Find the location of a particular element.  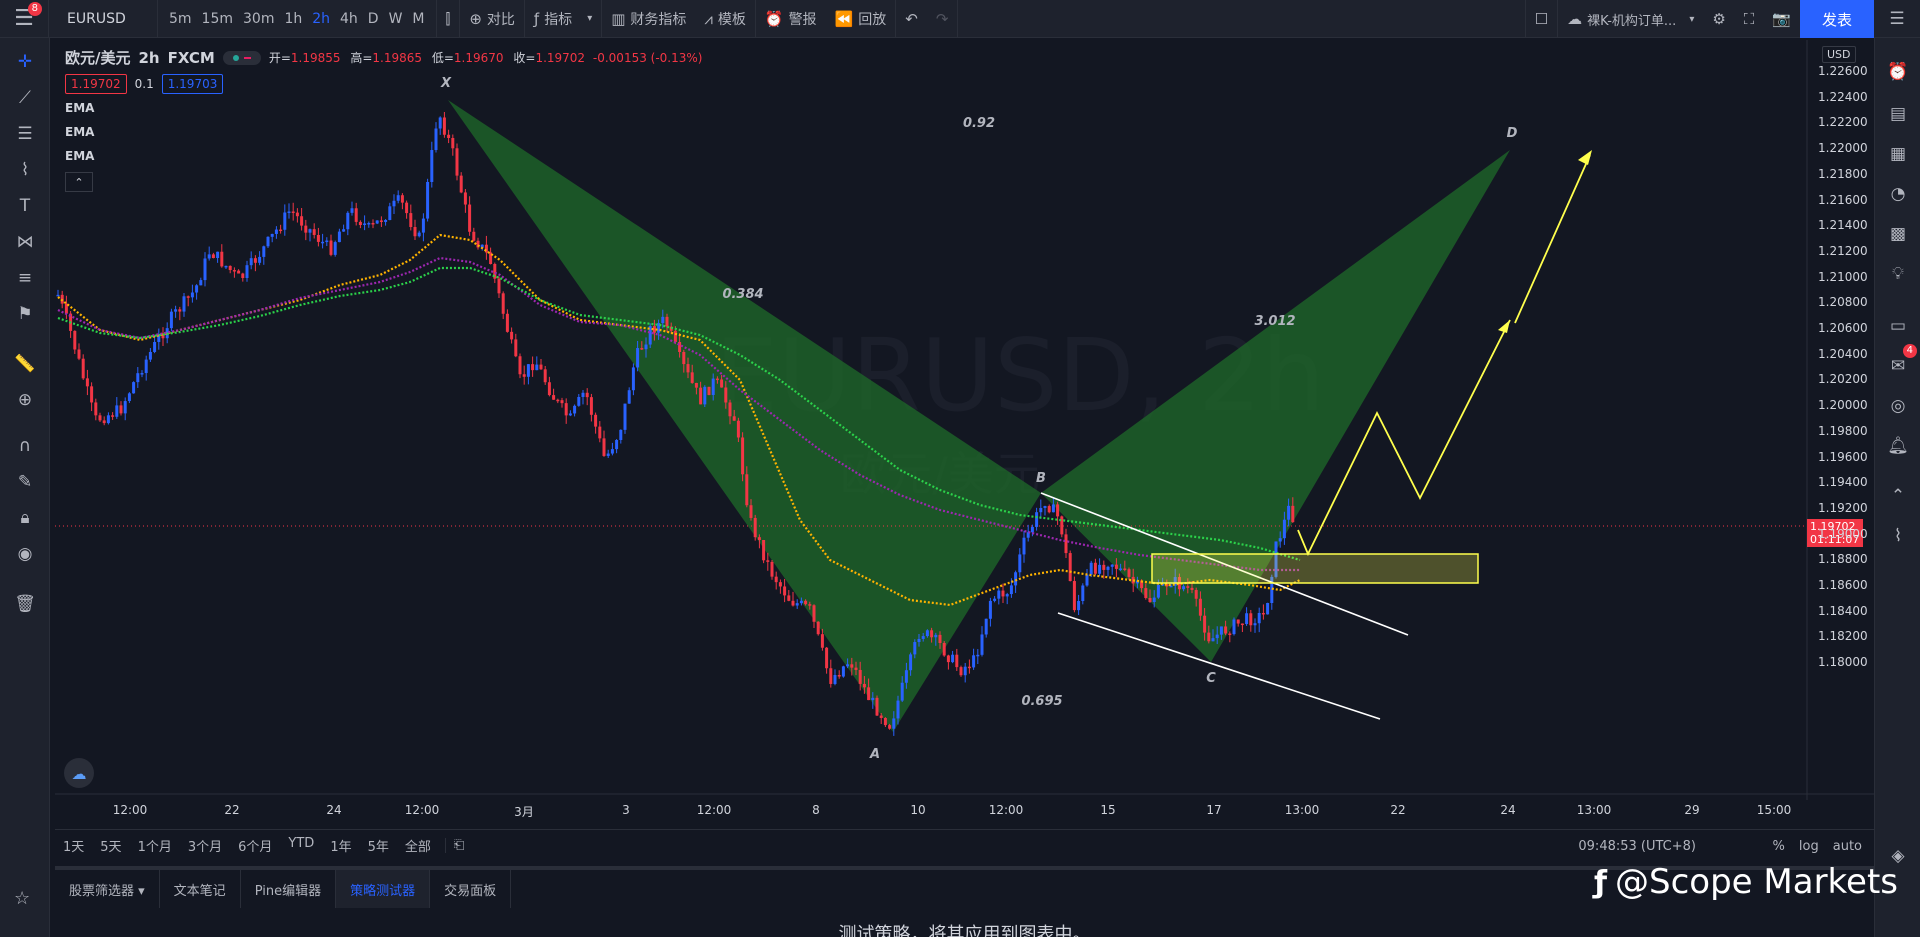

timeframe-W: W is located at coordinates (396, 19).